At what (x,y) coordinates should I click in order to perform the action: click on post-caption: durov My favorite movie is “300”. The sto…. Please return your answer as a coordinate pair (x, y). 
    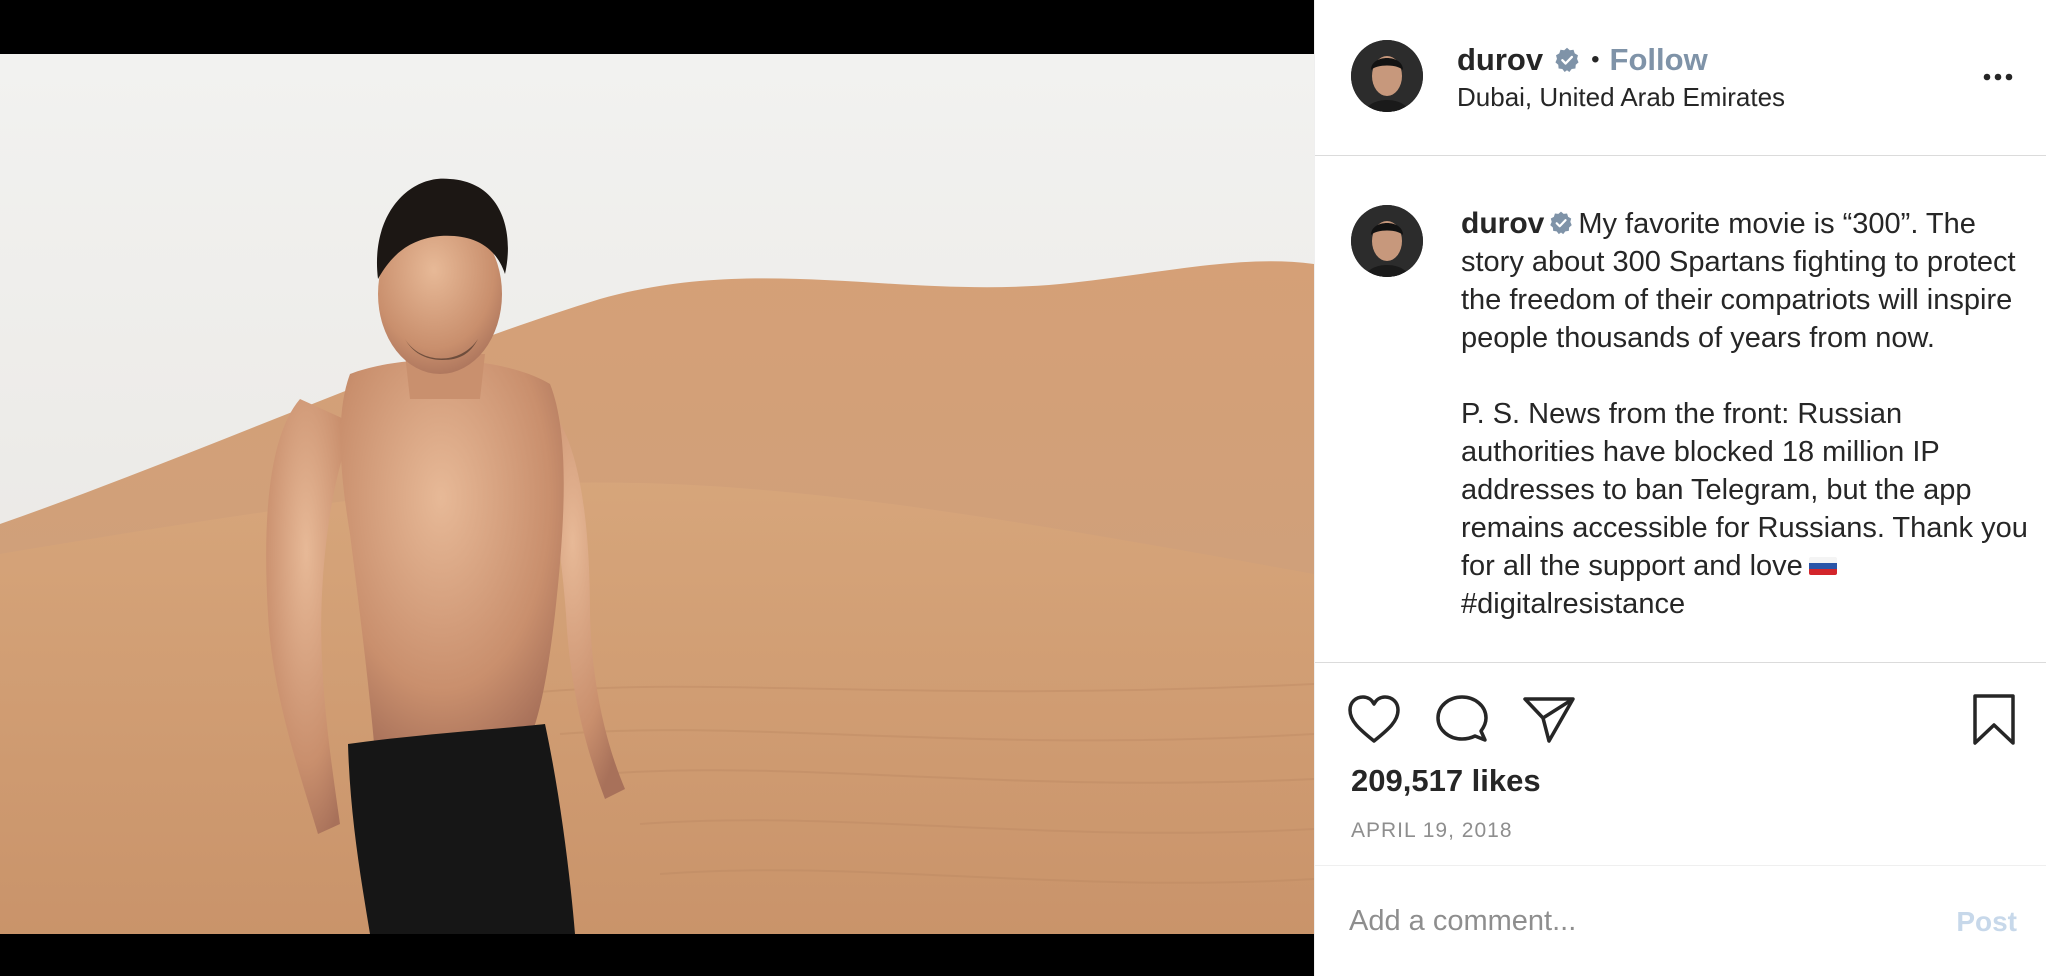
    Looking at the image, I should click on (1746, 414).